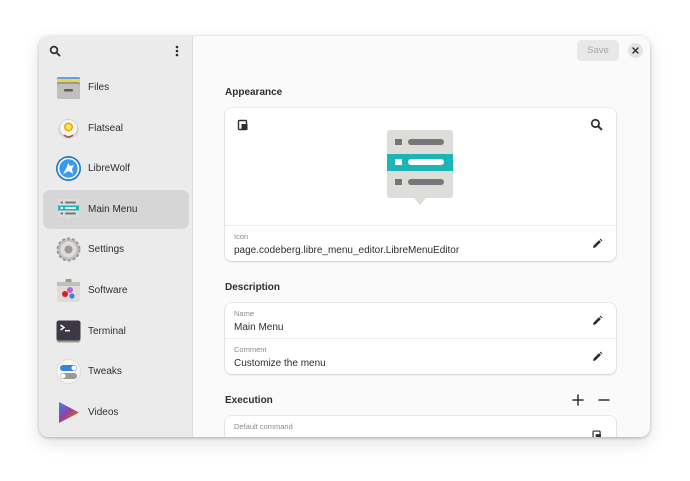 The width and height of the screenshot is (690, 481). I want to click on remove-command-button, so click(605, 401).